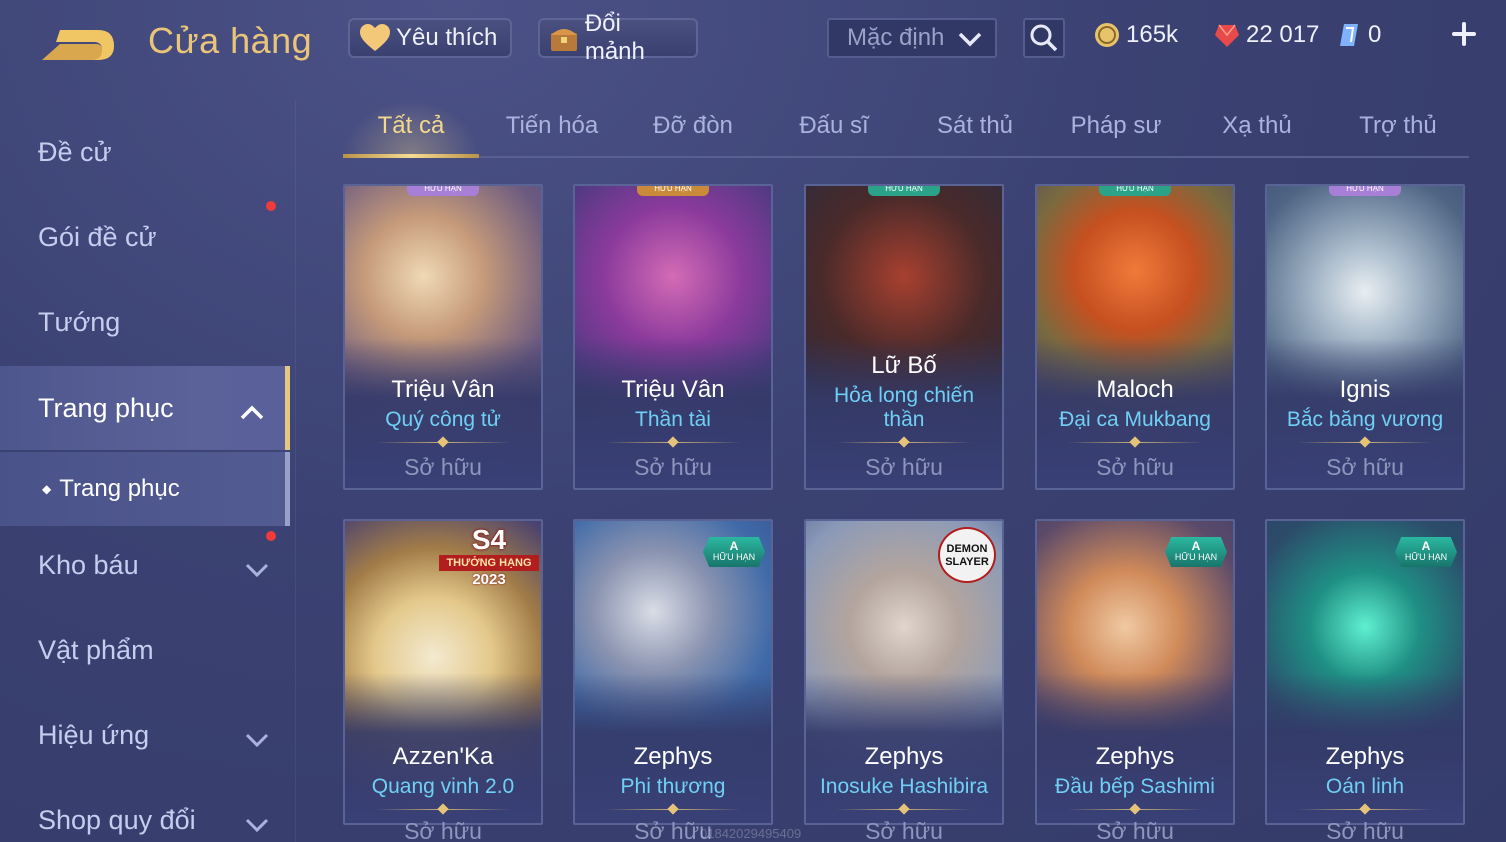 This screenshot has width=1506, height=842. I want to click on sidebar-item-goi-de-cu: Gói đề cử, so click(145, 237).